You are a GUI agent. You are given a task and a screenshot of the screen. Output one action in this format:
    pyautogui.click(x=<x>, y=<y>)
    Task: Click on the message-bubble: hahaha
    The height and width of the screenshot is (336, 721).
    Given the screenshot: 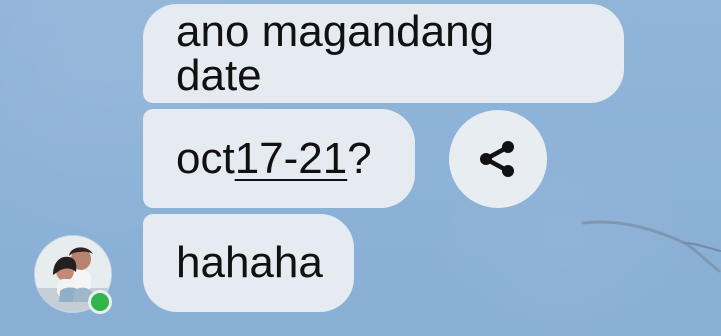 What is the action you would take?
    pyautogui.click(x=248, y=263)
    